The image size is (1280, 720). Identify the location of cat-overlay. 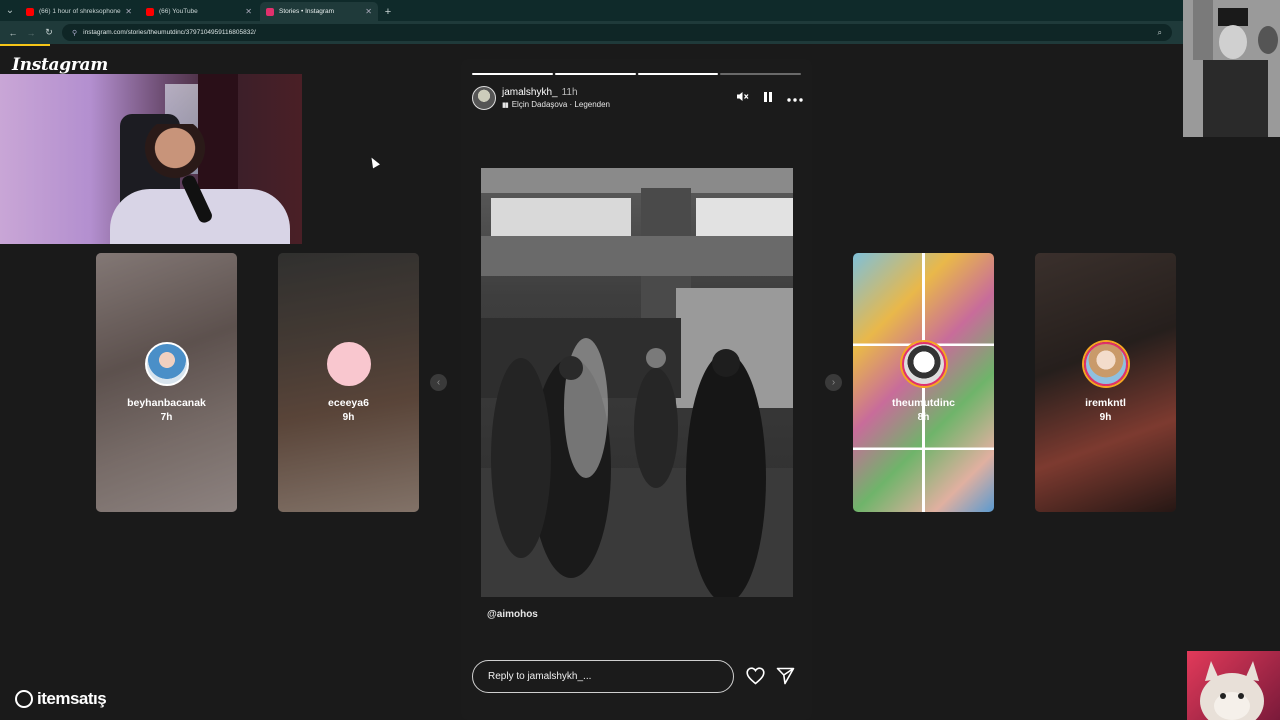
(1233, 685).